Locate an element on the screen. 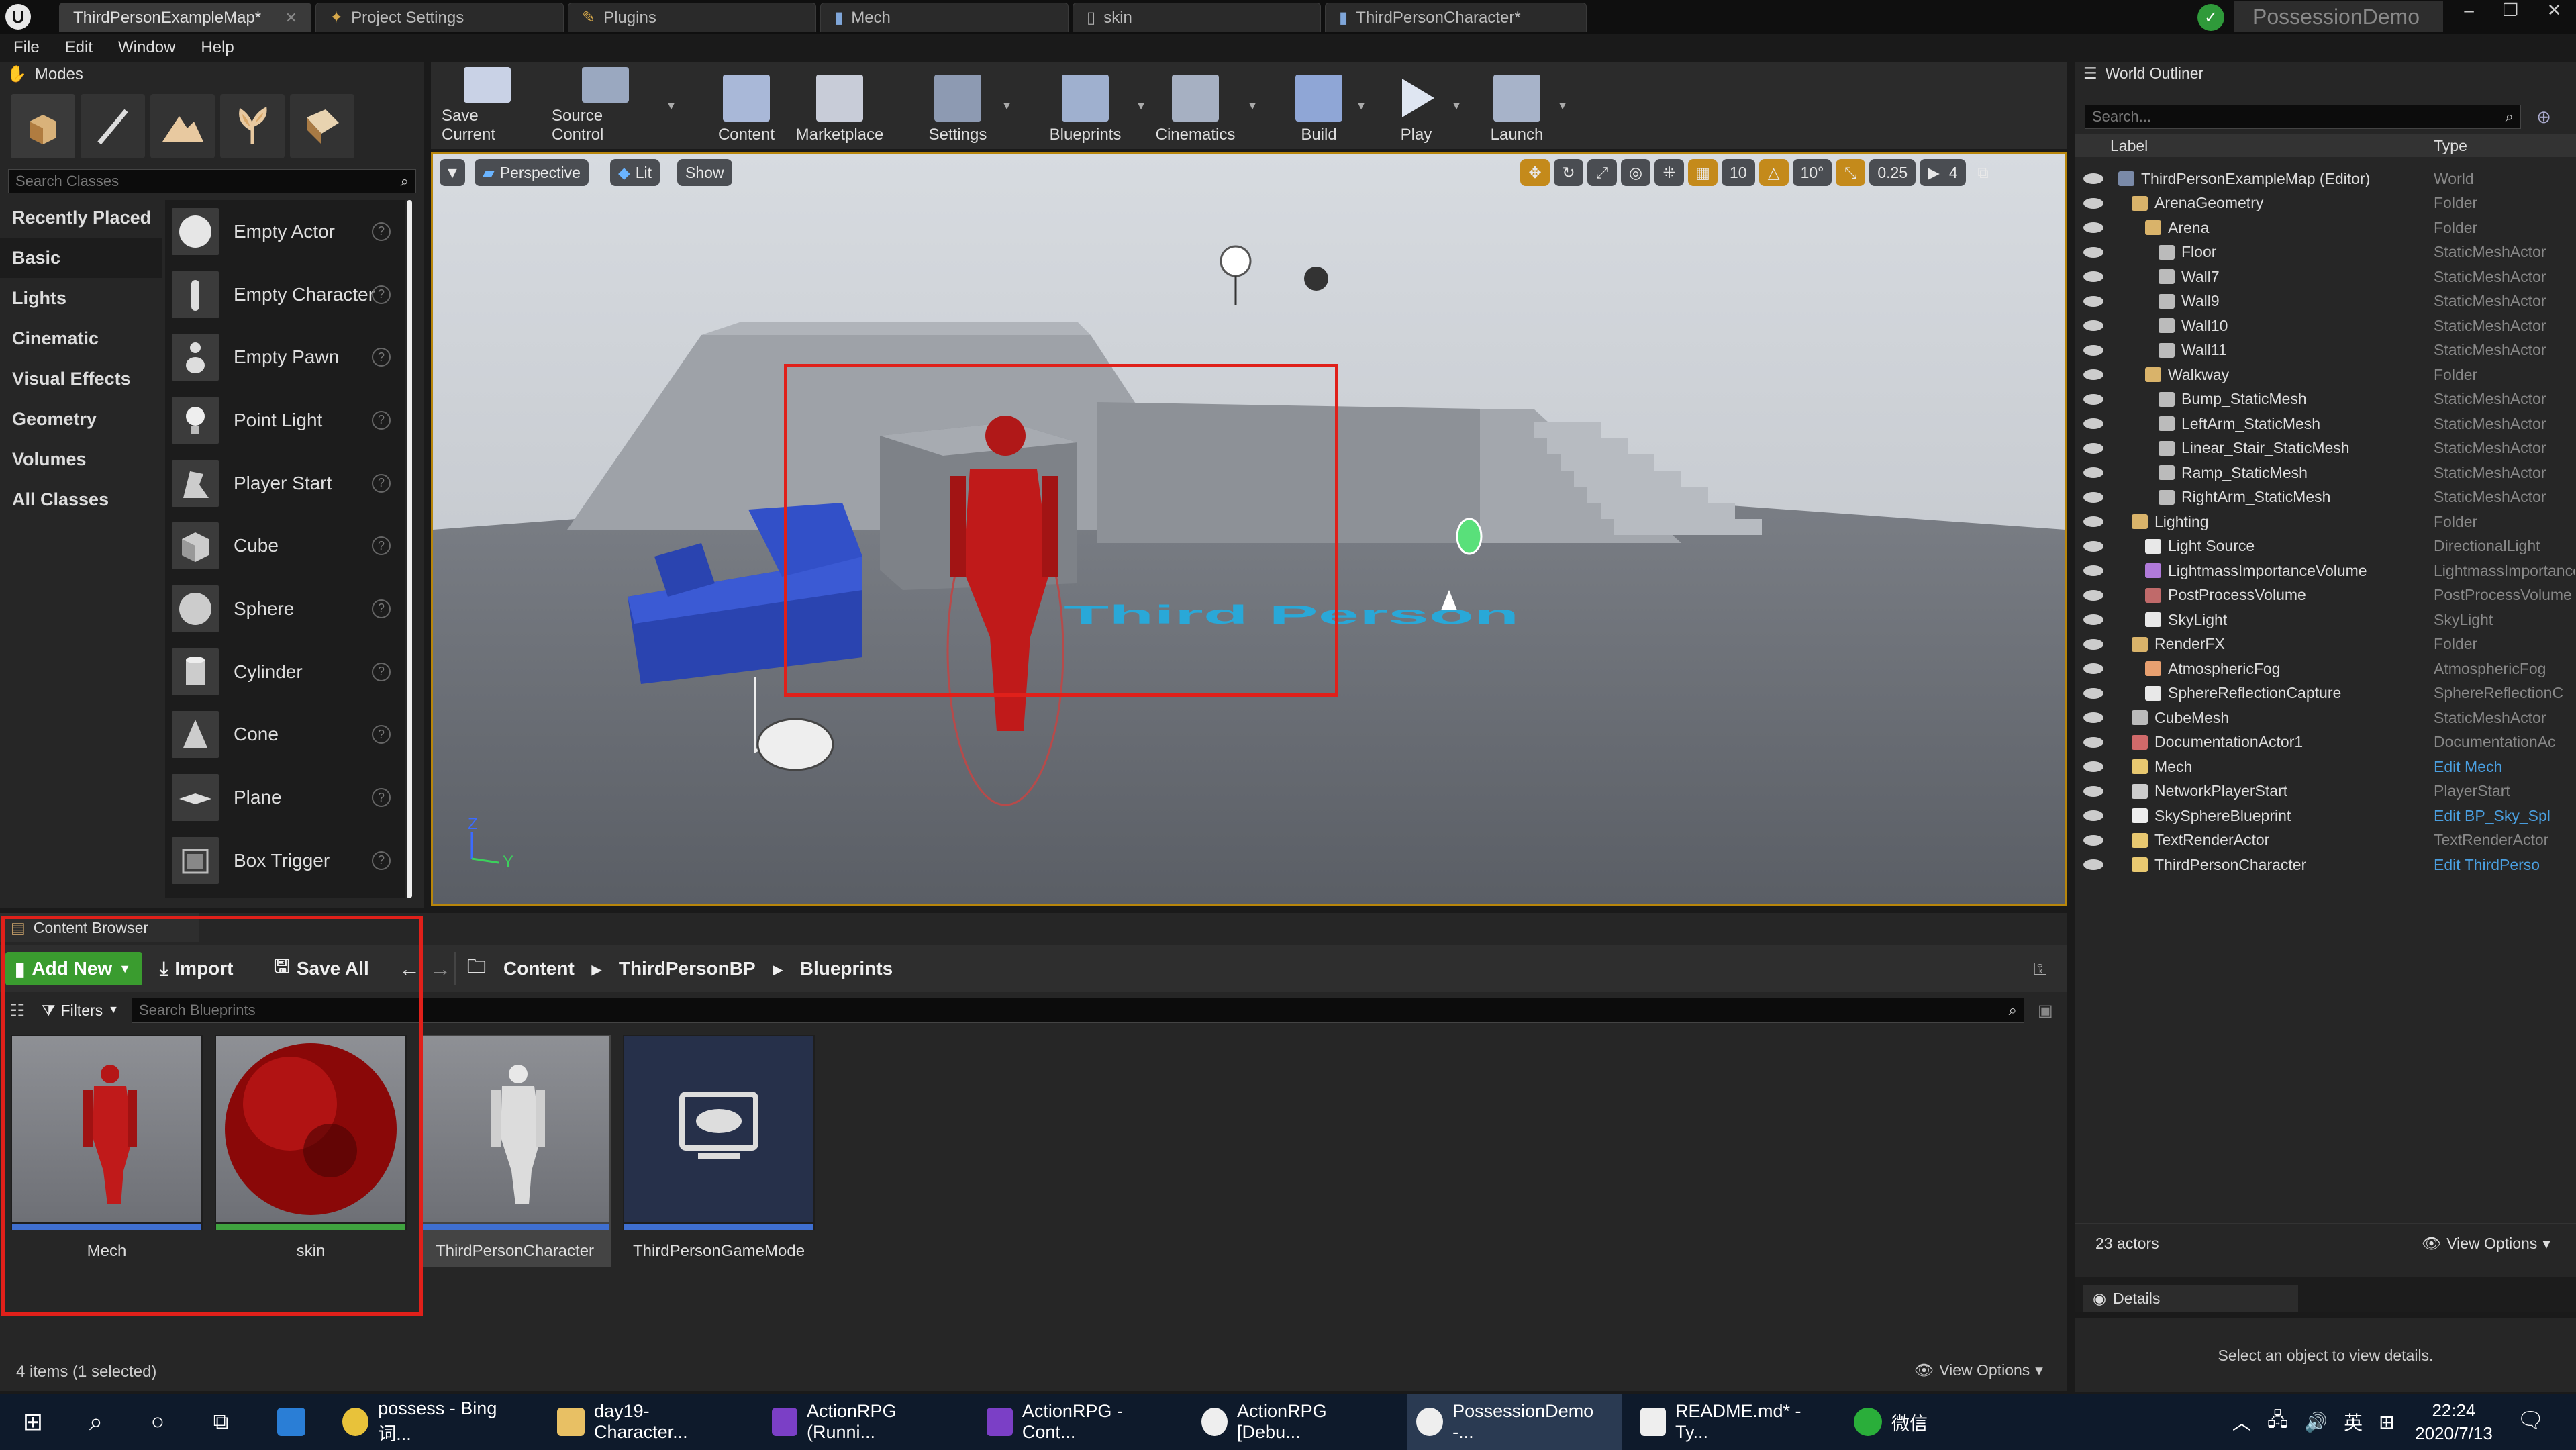 The height and width of the screenshot is (1450, 2576). outliner-row: Light Source DirectionalLight is located at coordinates (2325, 546).